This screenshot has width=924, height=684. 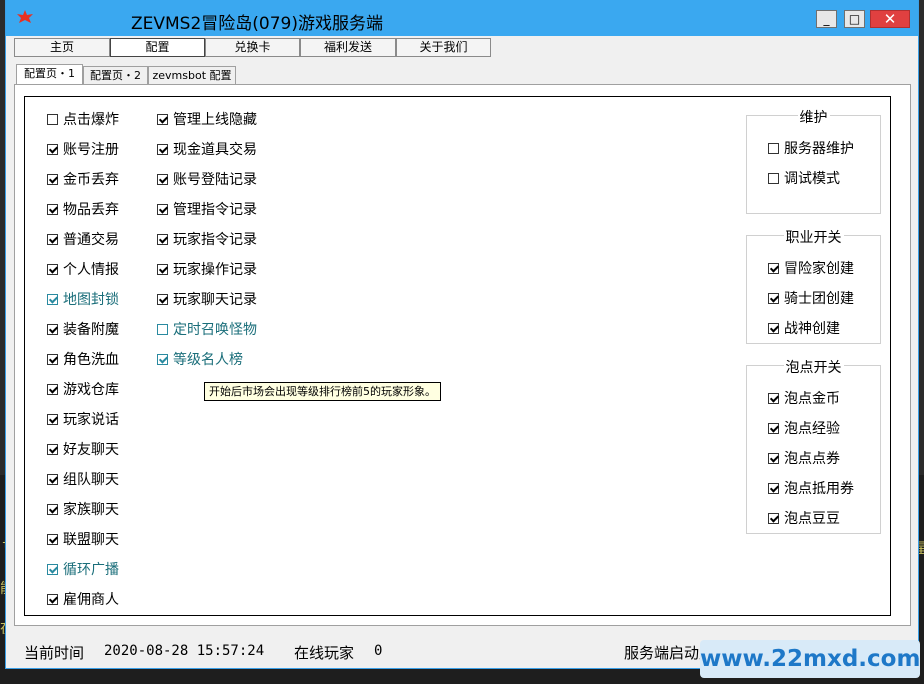 What do you see at coordinates (819, 489) in the screenshot?
I see `checkbox-label: 泡点抵用券` at bounding box center [819, 489].